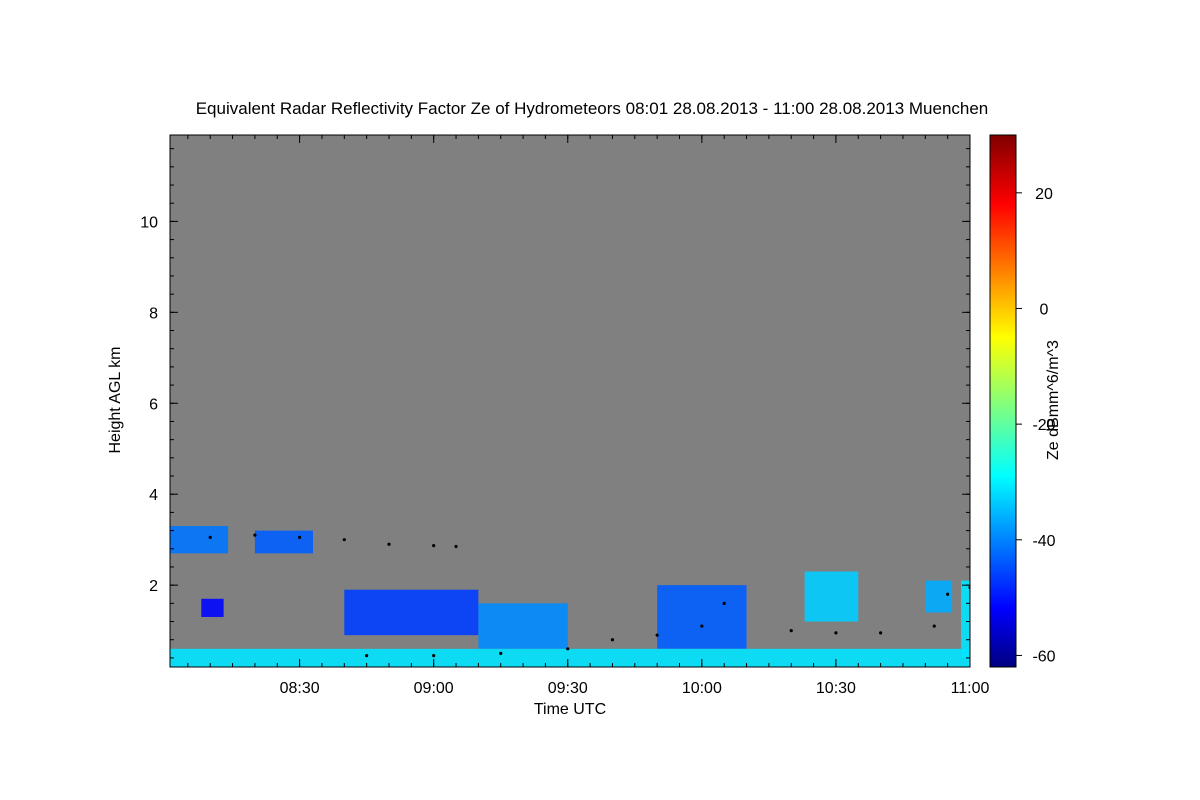 This screenshot has width=1200, height=800. What do you see at coordinates (1043, 656) in the screenshot?
I see `colorbar-tick-label: -60` at bounding box center [1043, 656].